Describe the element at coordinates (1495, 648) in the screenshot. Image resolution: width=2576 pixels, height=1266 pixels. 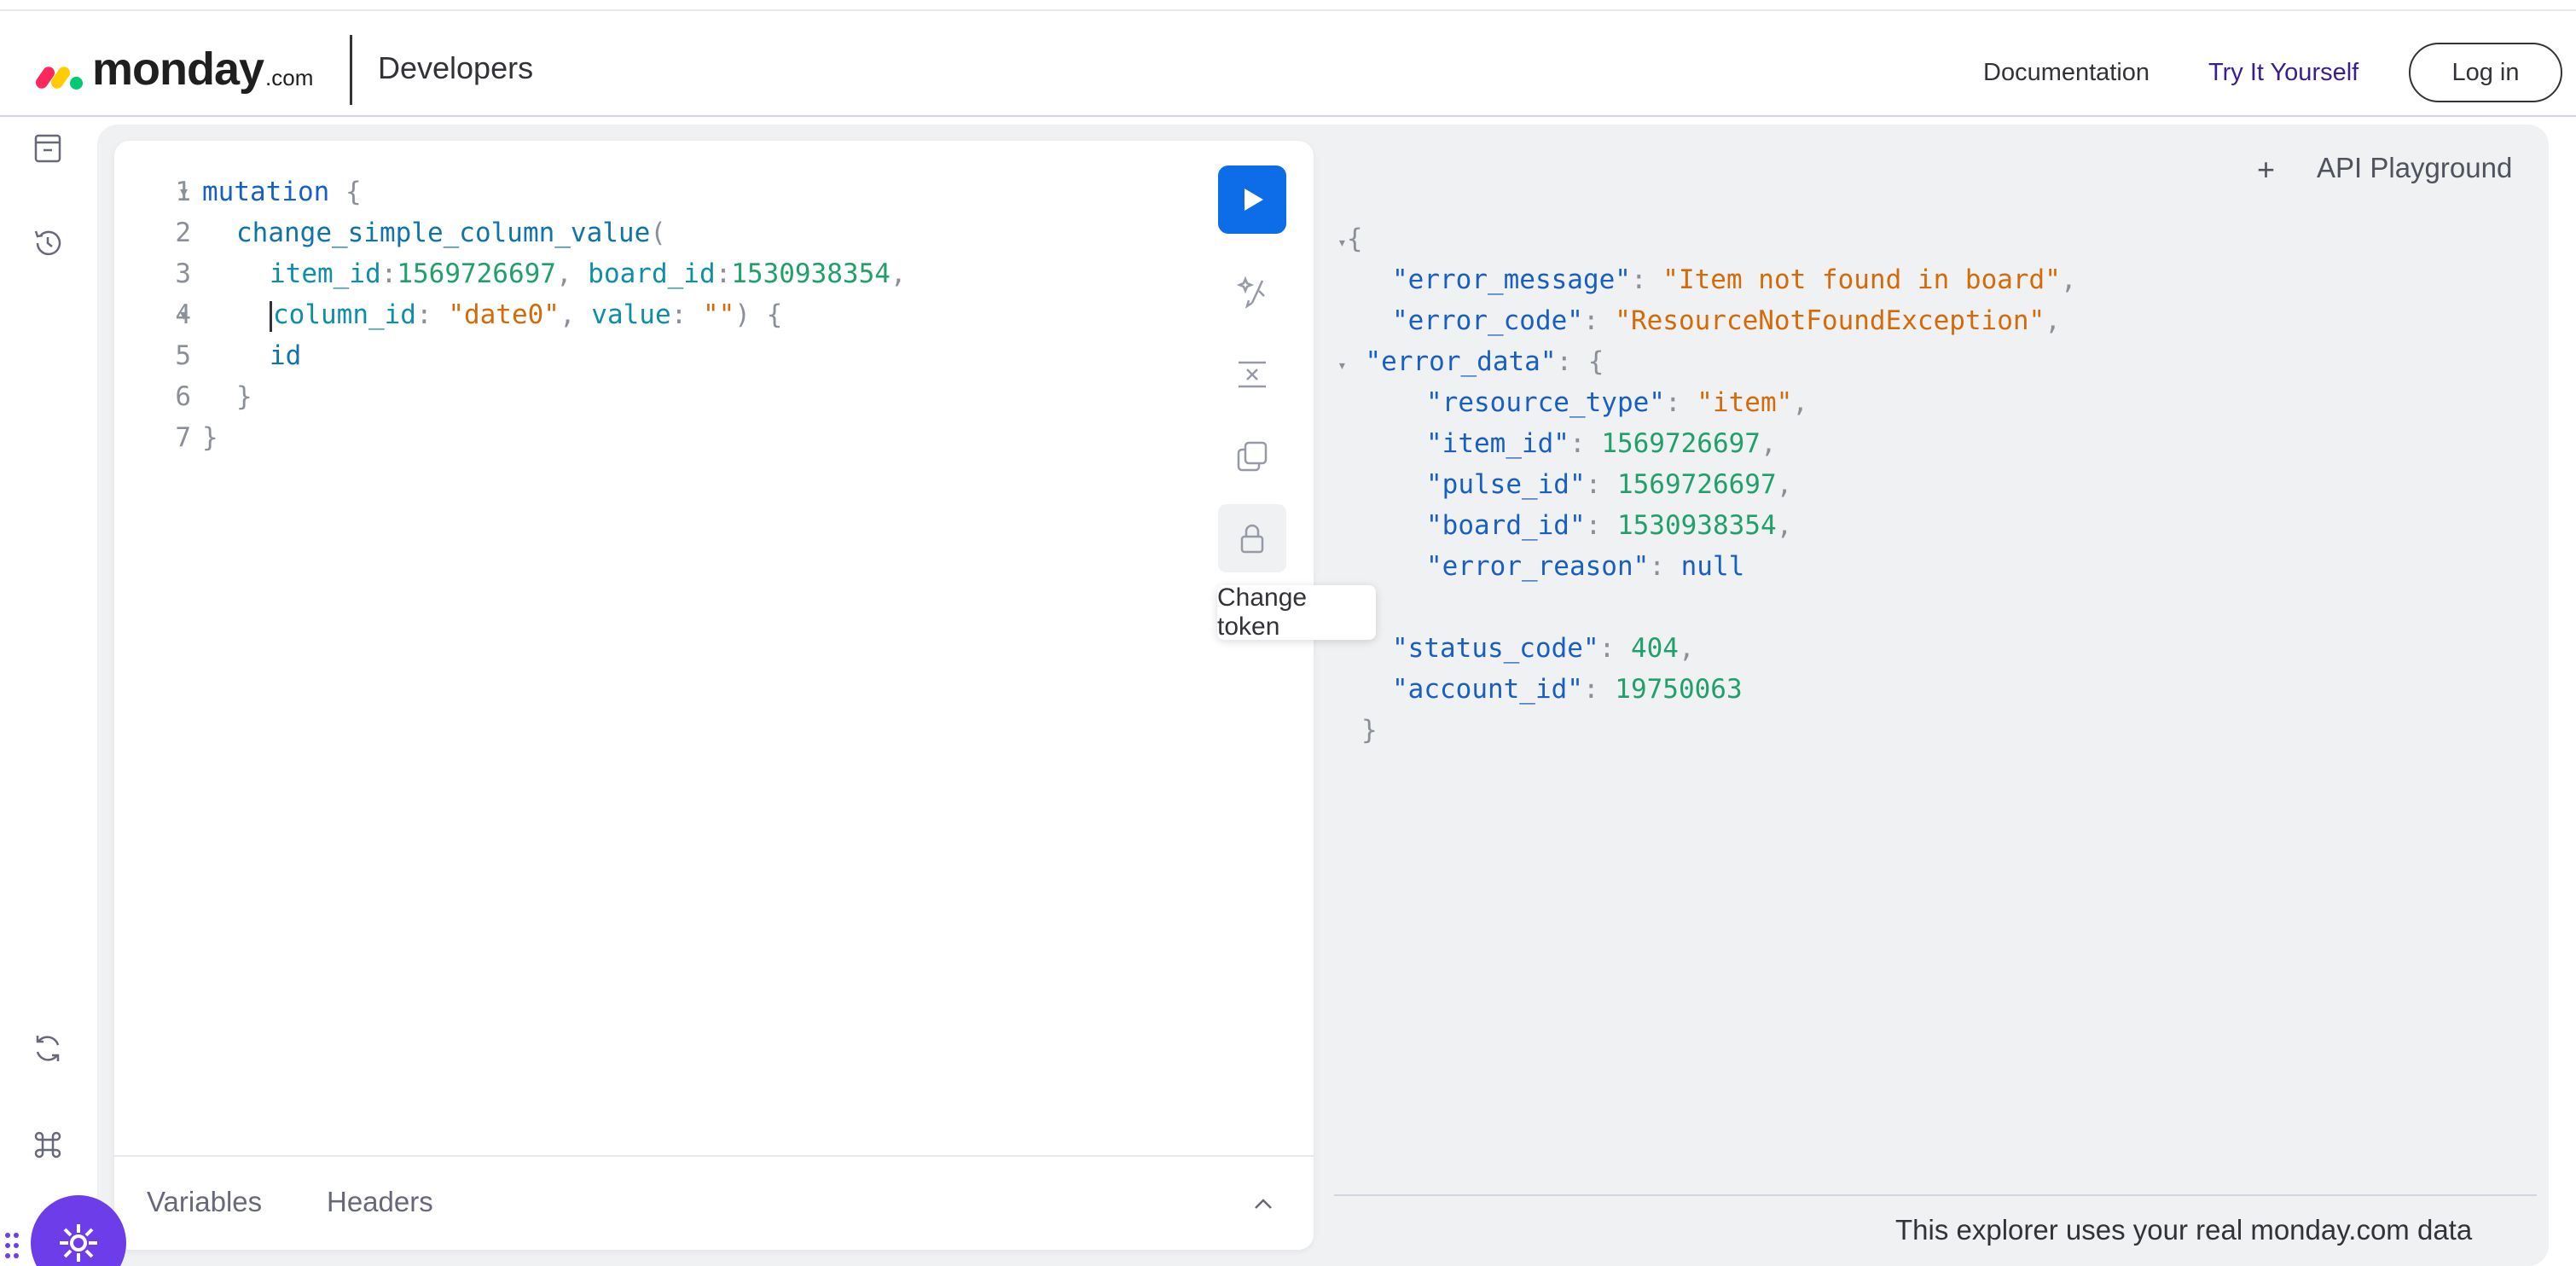
I see `json-key: "status_code"` at that location.